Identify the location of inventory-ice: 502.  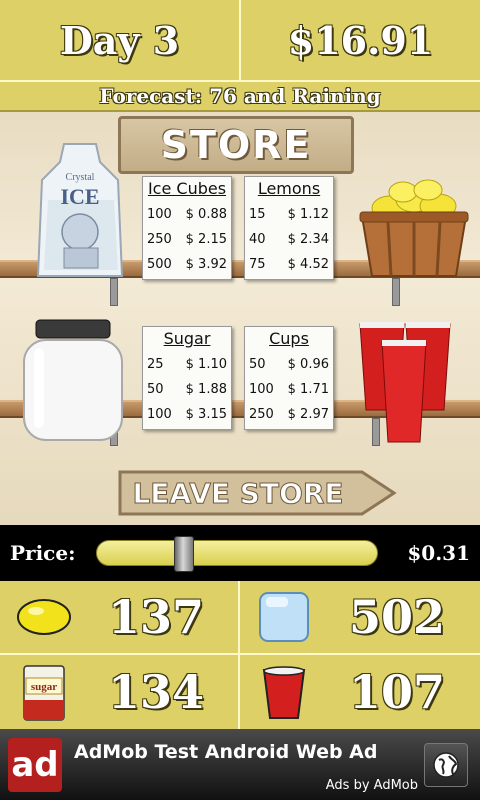
(360, 618).